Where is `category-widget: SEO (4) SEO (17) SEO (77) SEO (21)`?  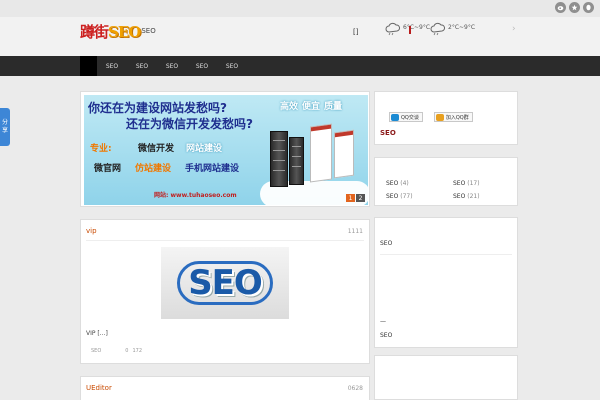
category-widget: SEO (4) SEO (17) SEO (77) SEO (21) is located at coordinates (446, 181).